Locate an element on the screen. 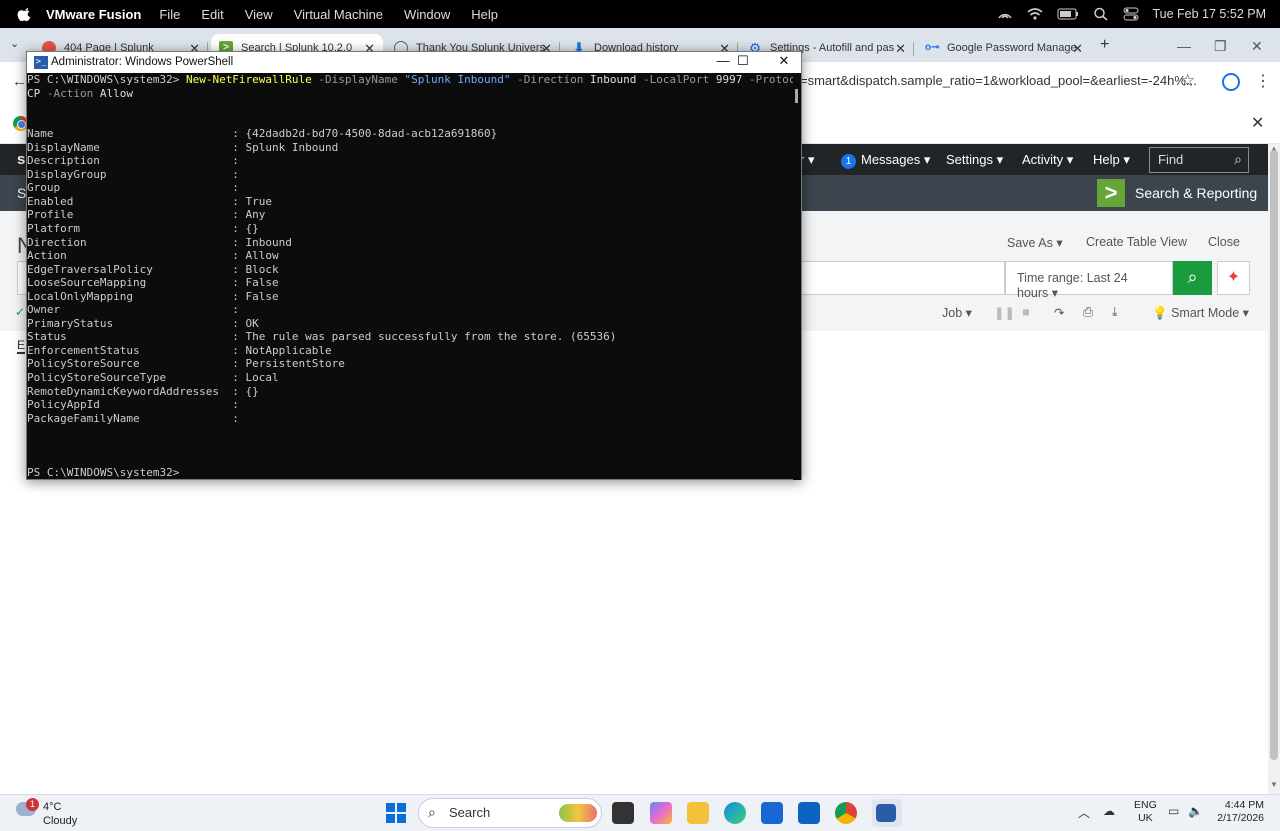  nav-settings: Settings ▾ is located at coordinates (974, 160).